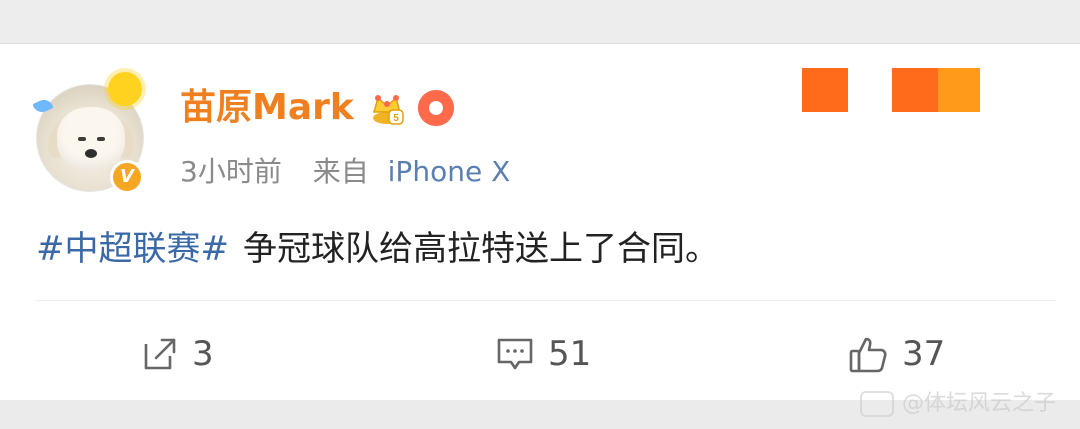 This screenshot has width=1080, height=429. I want to click on share-arrow-icon, so click(160, 354).